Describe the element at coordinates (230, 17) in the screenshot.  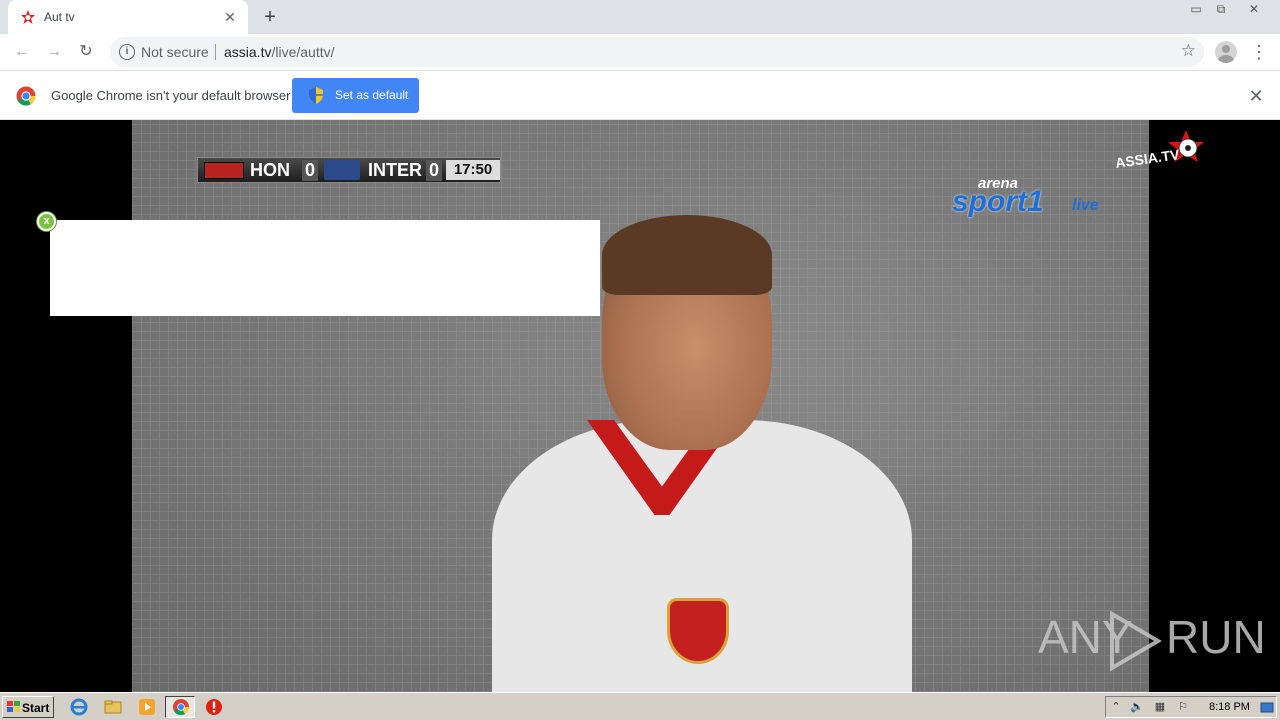
I see `tab-close-icon: ✕` at that location.